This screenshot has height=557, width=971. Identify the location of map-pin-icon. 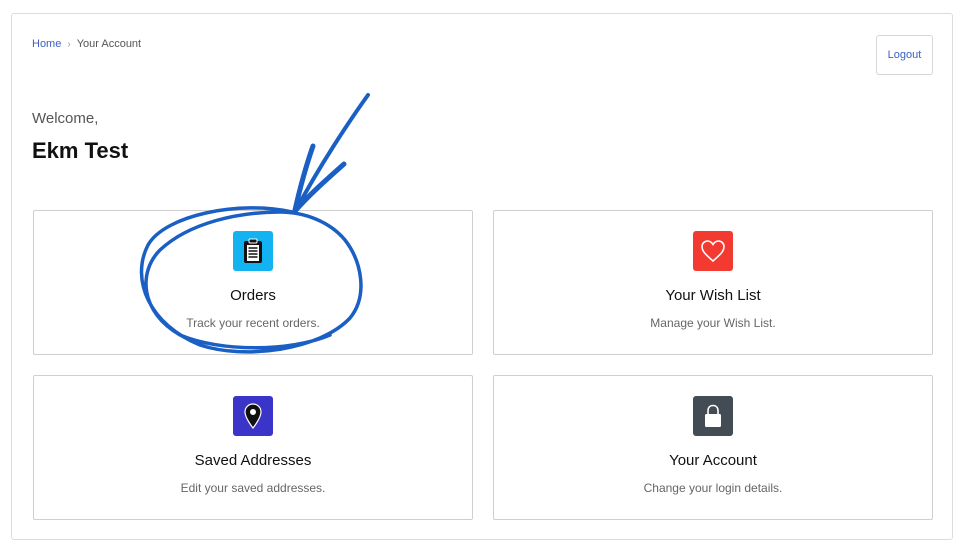
(253, 416).